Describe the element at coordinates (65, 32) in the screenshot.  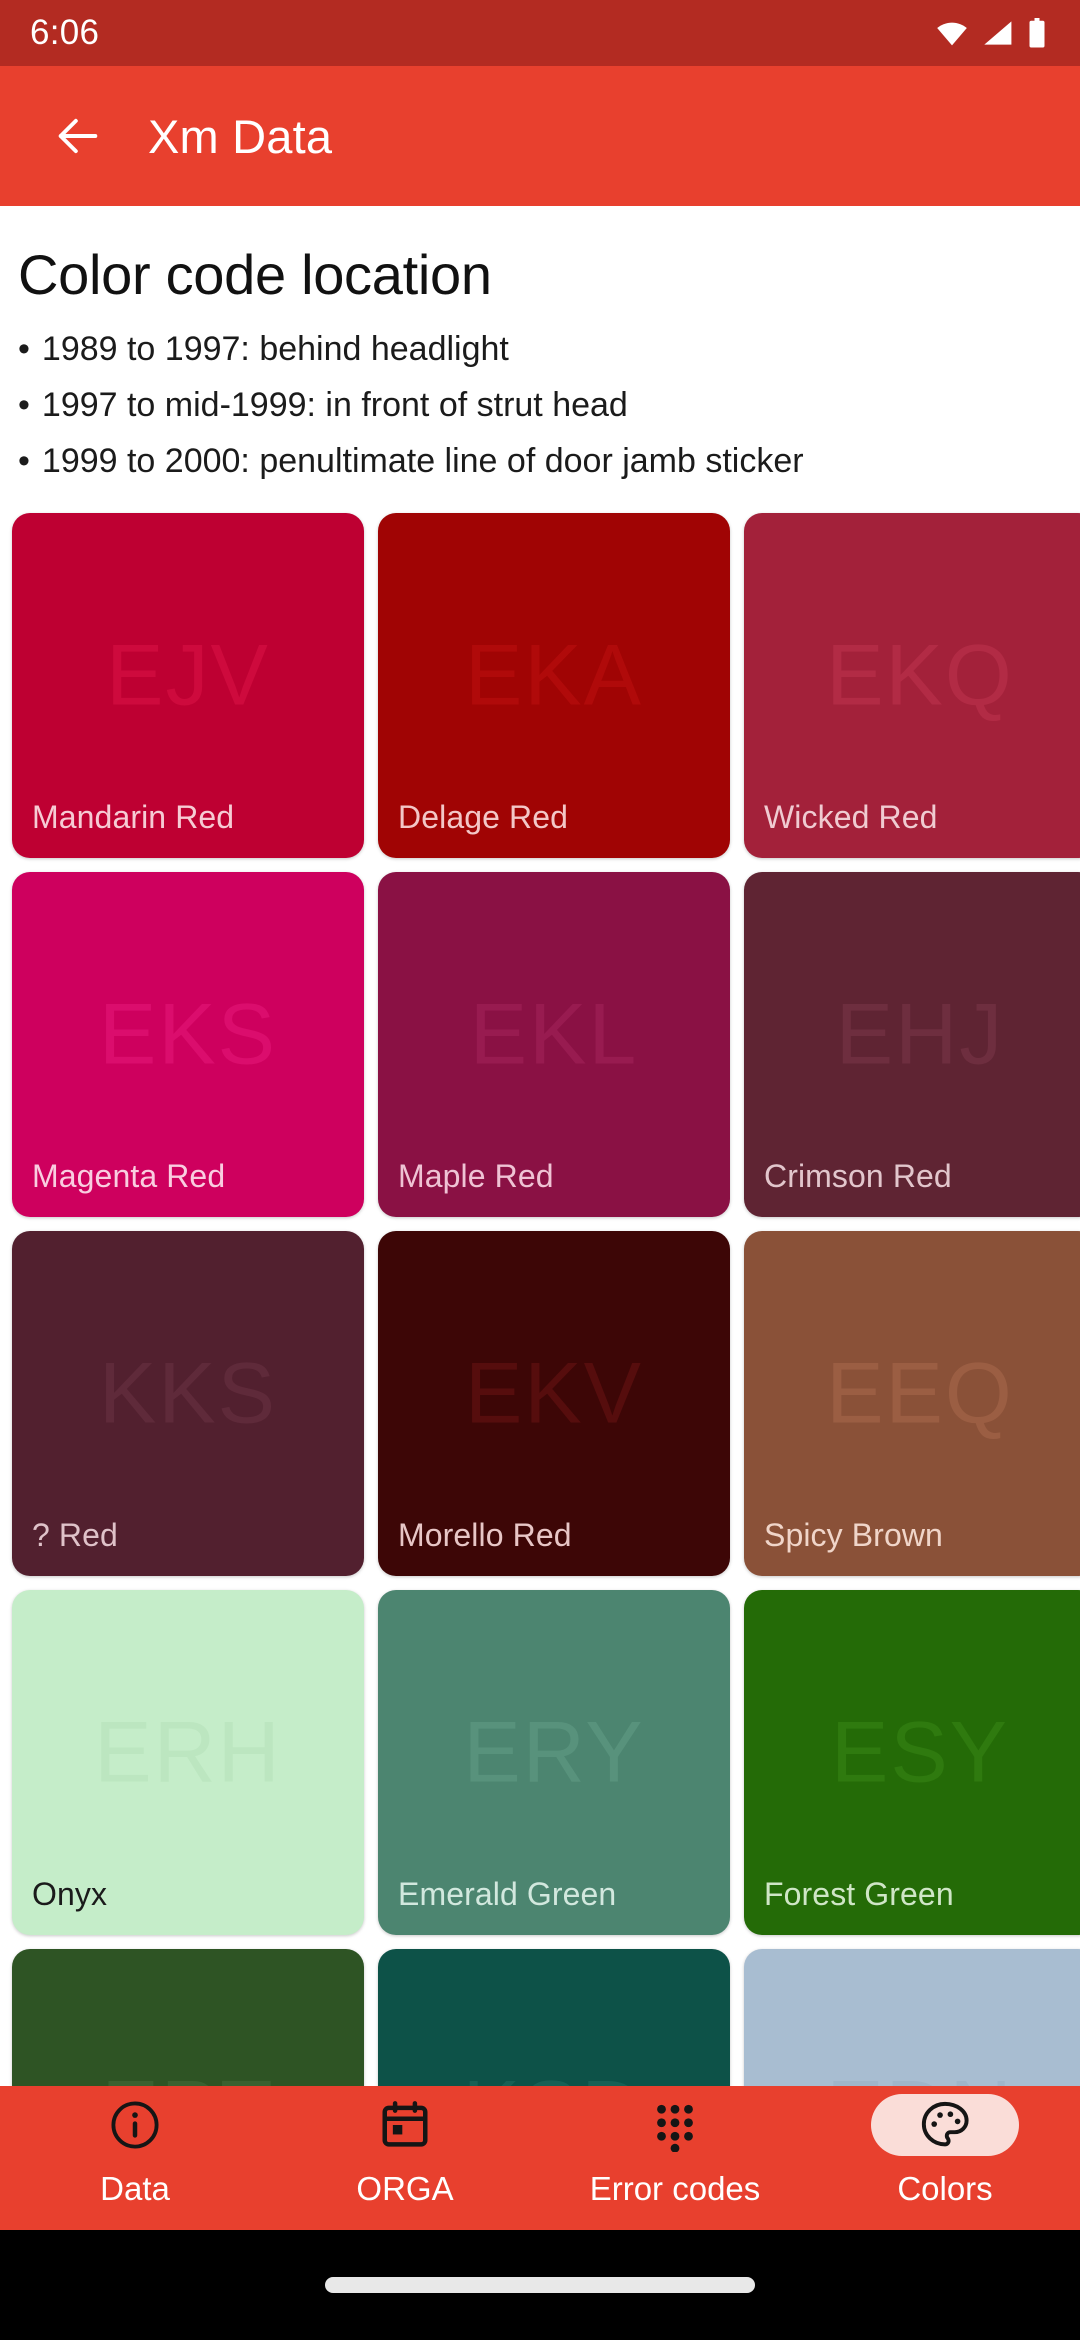
I see `status-time: 6:06` at that location.